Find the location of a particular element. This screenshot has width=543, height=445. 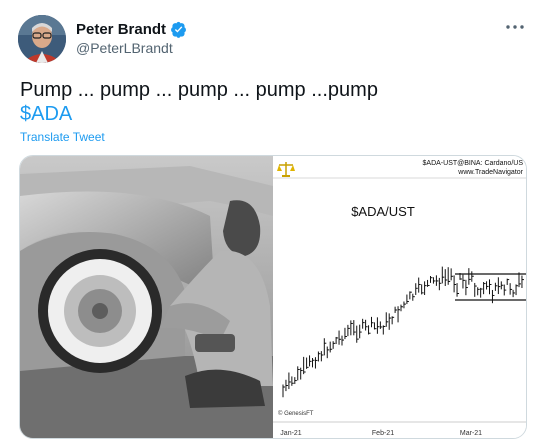

chart-header-site: www.TradeNavigator is located at coordinates (490, 172).